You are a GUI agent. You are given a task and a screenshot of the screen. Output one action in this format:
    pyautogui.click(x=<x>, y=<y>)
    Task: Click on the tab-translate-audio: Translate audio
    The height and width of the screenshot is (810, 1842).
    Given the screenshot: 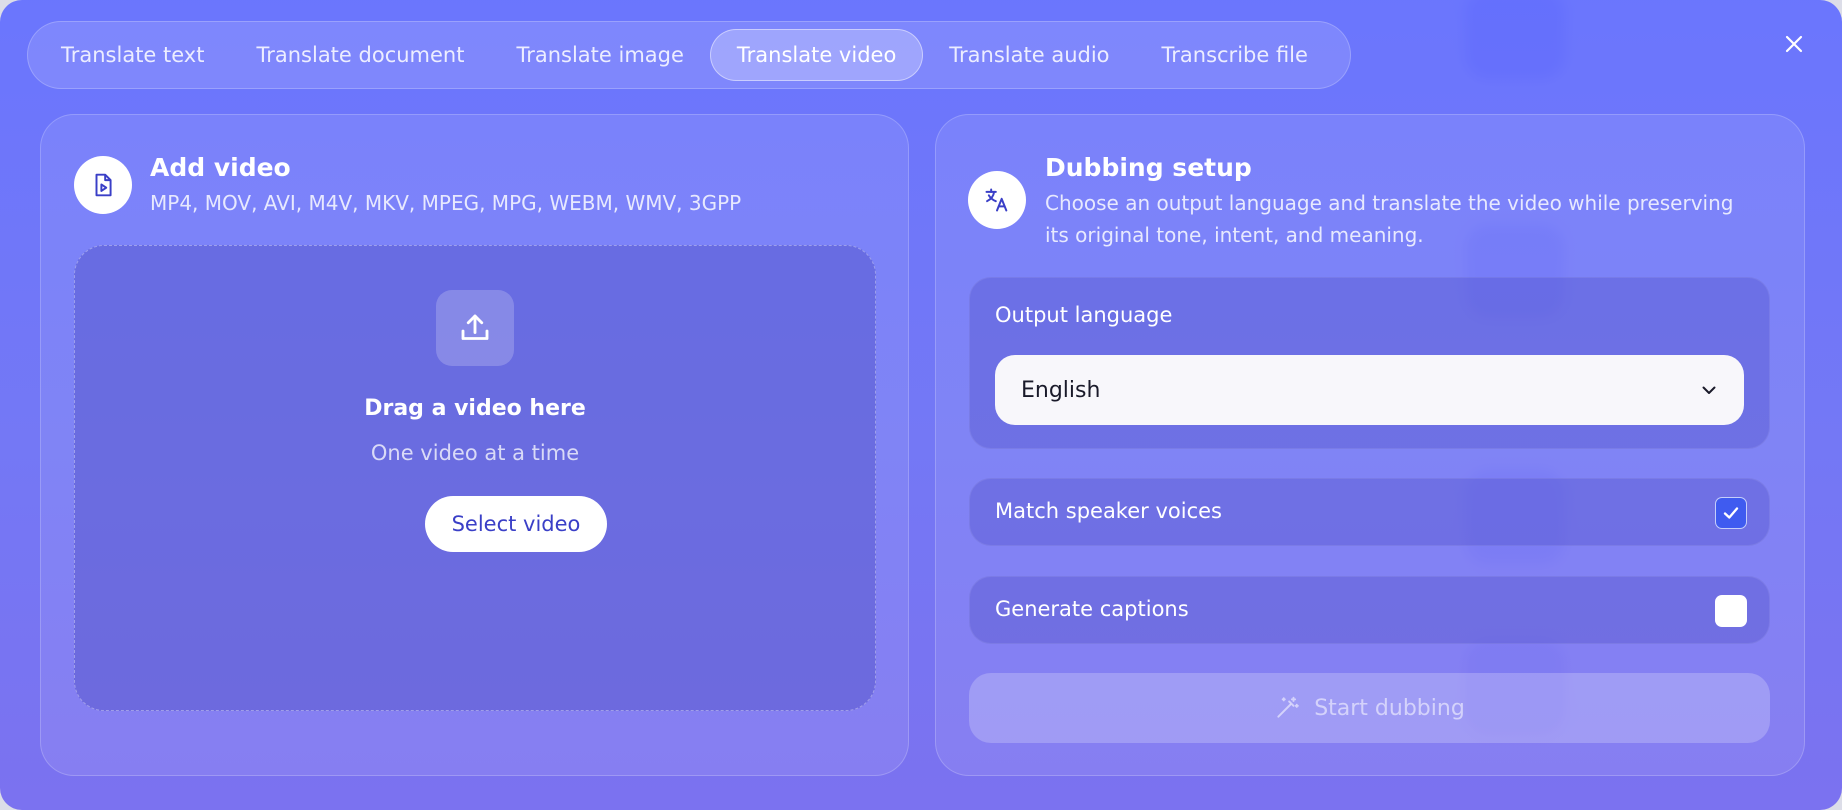 What is the action you would take?
    pyautogui.click(x=1029, y=55)
    